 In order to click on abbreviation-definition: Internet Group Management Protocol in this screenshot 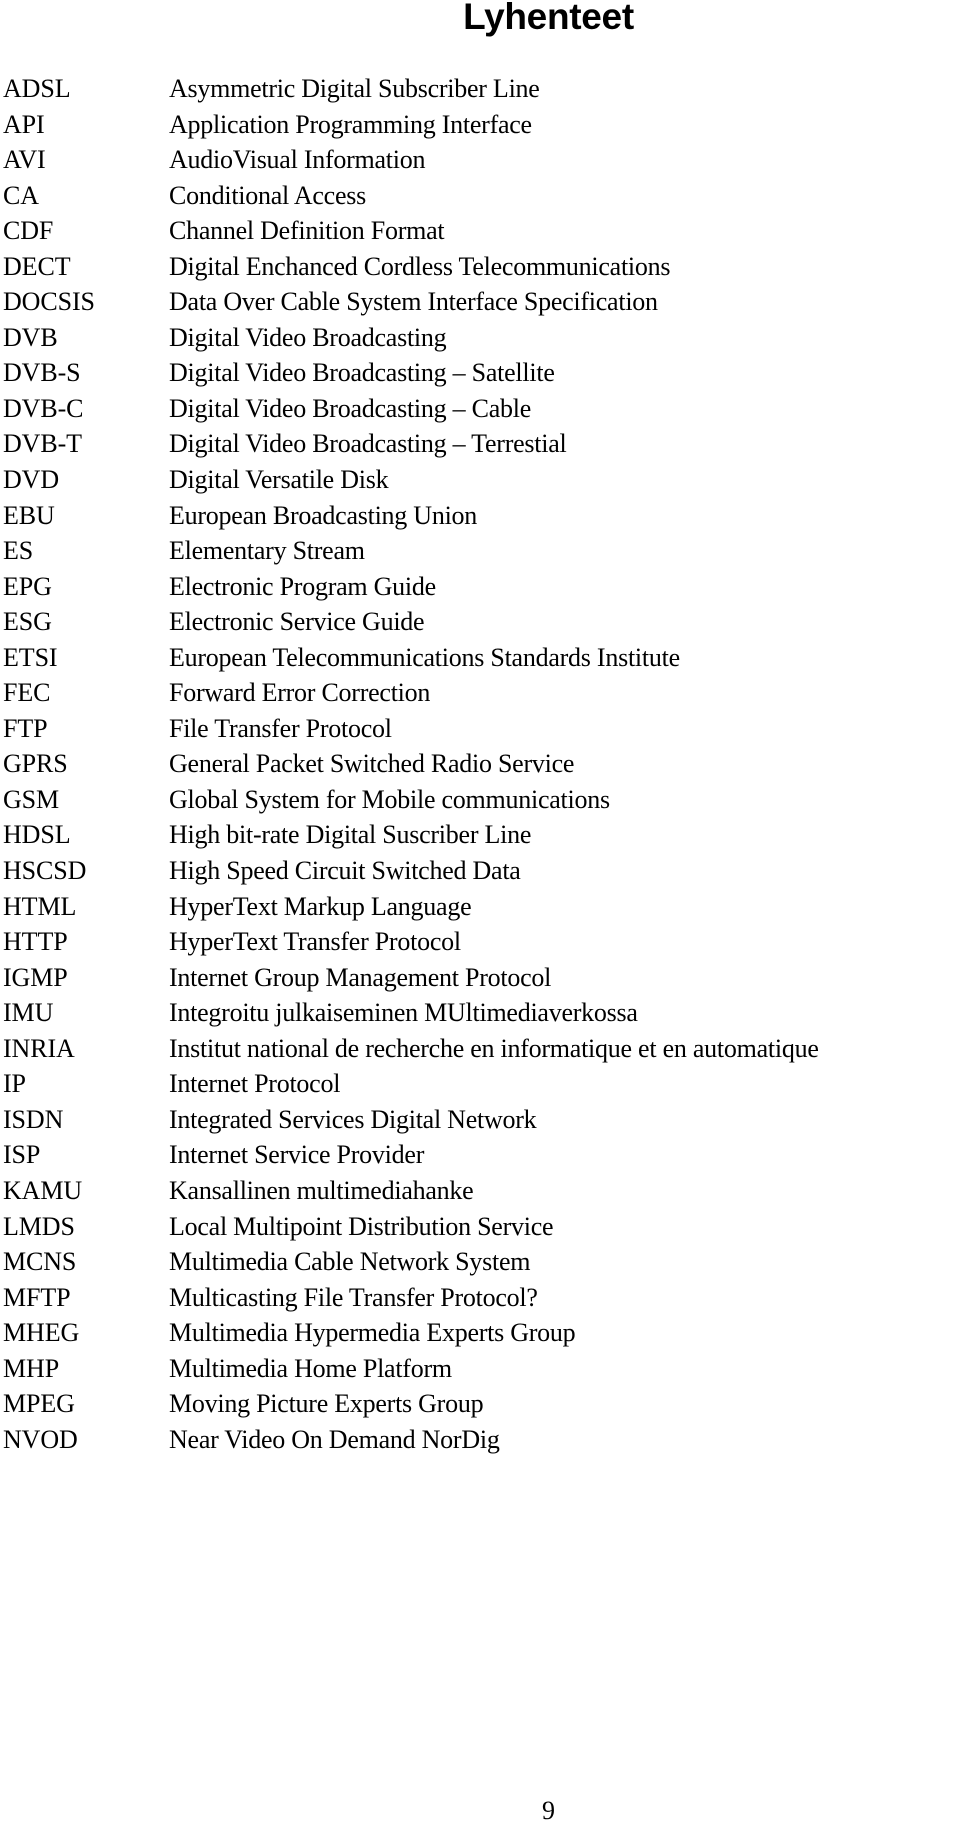, I will do `click(360, 977)`.